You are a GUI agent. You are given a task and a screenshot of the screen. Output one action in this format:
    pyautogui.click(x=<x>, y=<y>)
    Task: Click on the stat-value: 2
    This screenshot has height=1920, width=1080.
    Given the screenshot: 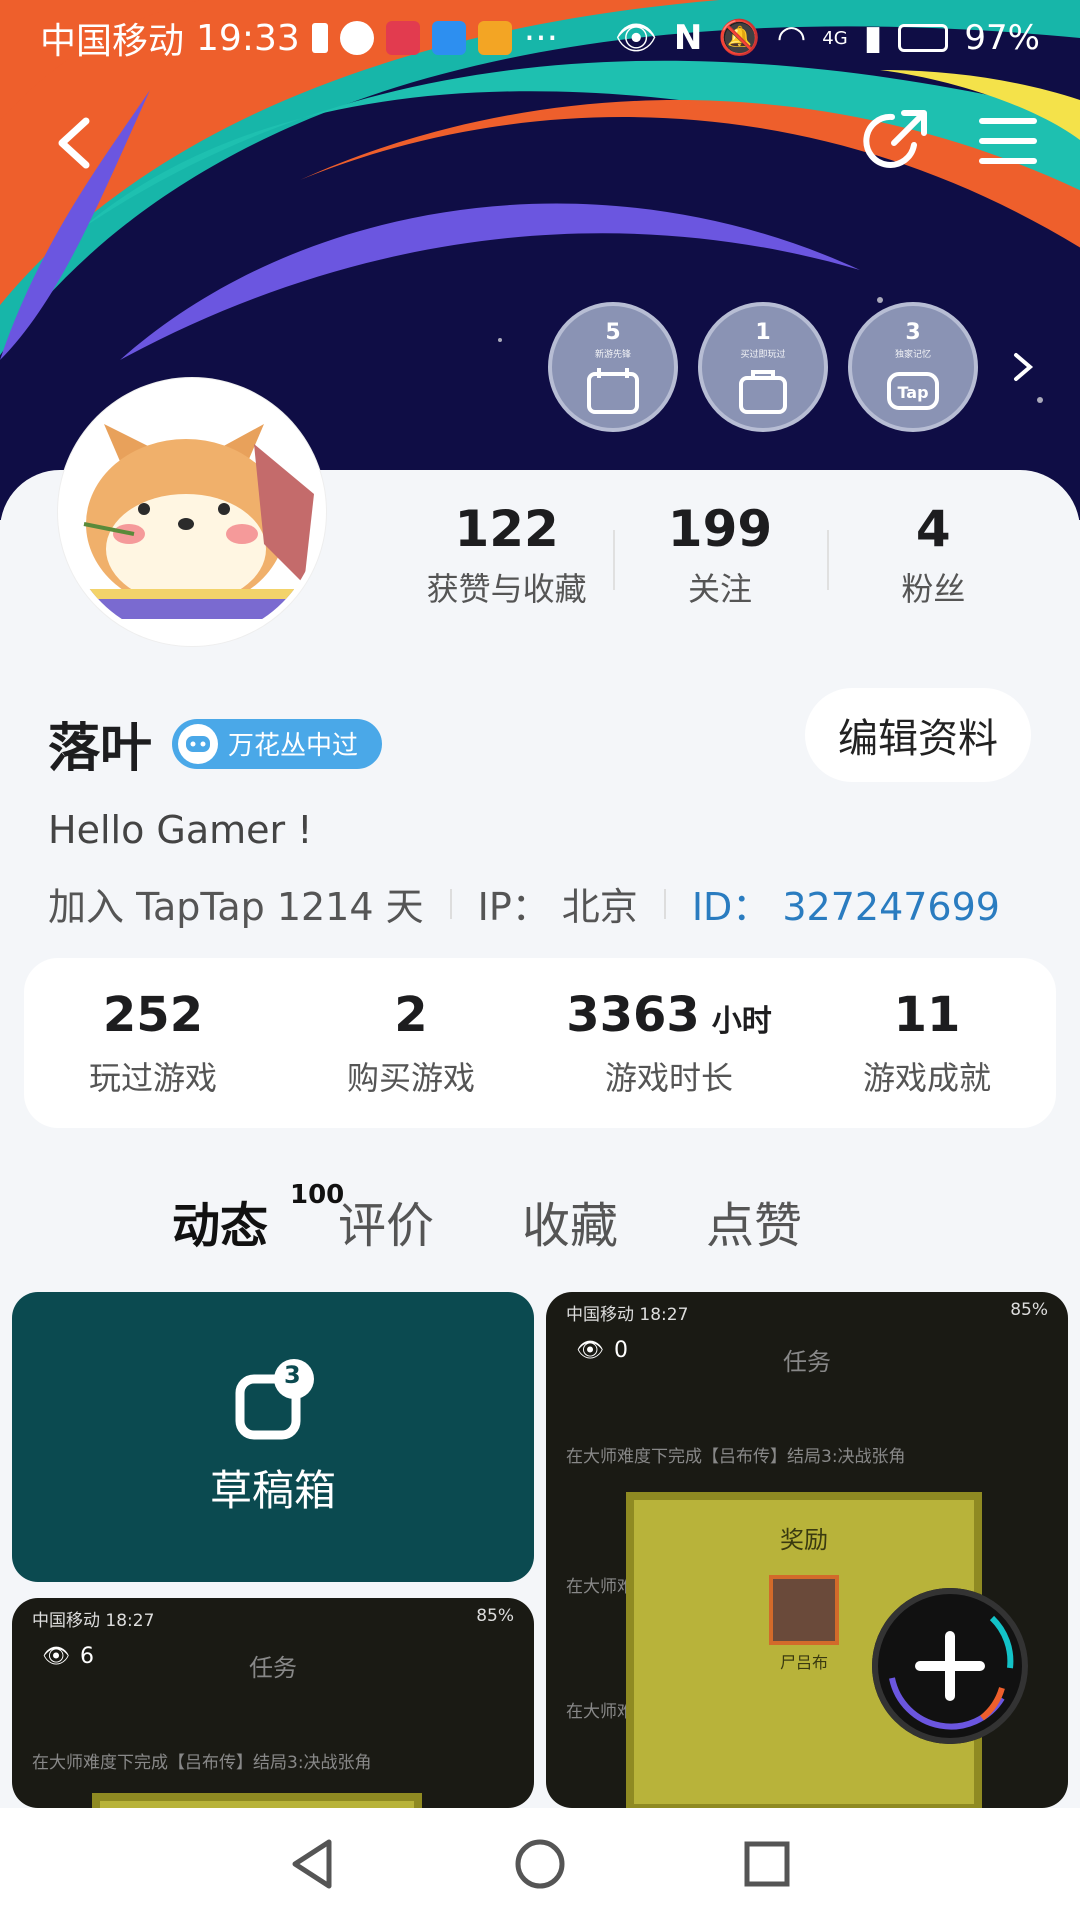 What is the action you would take?
    pyautogui.click(x=411, y=1015)
    